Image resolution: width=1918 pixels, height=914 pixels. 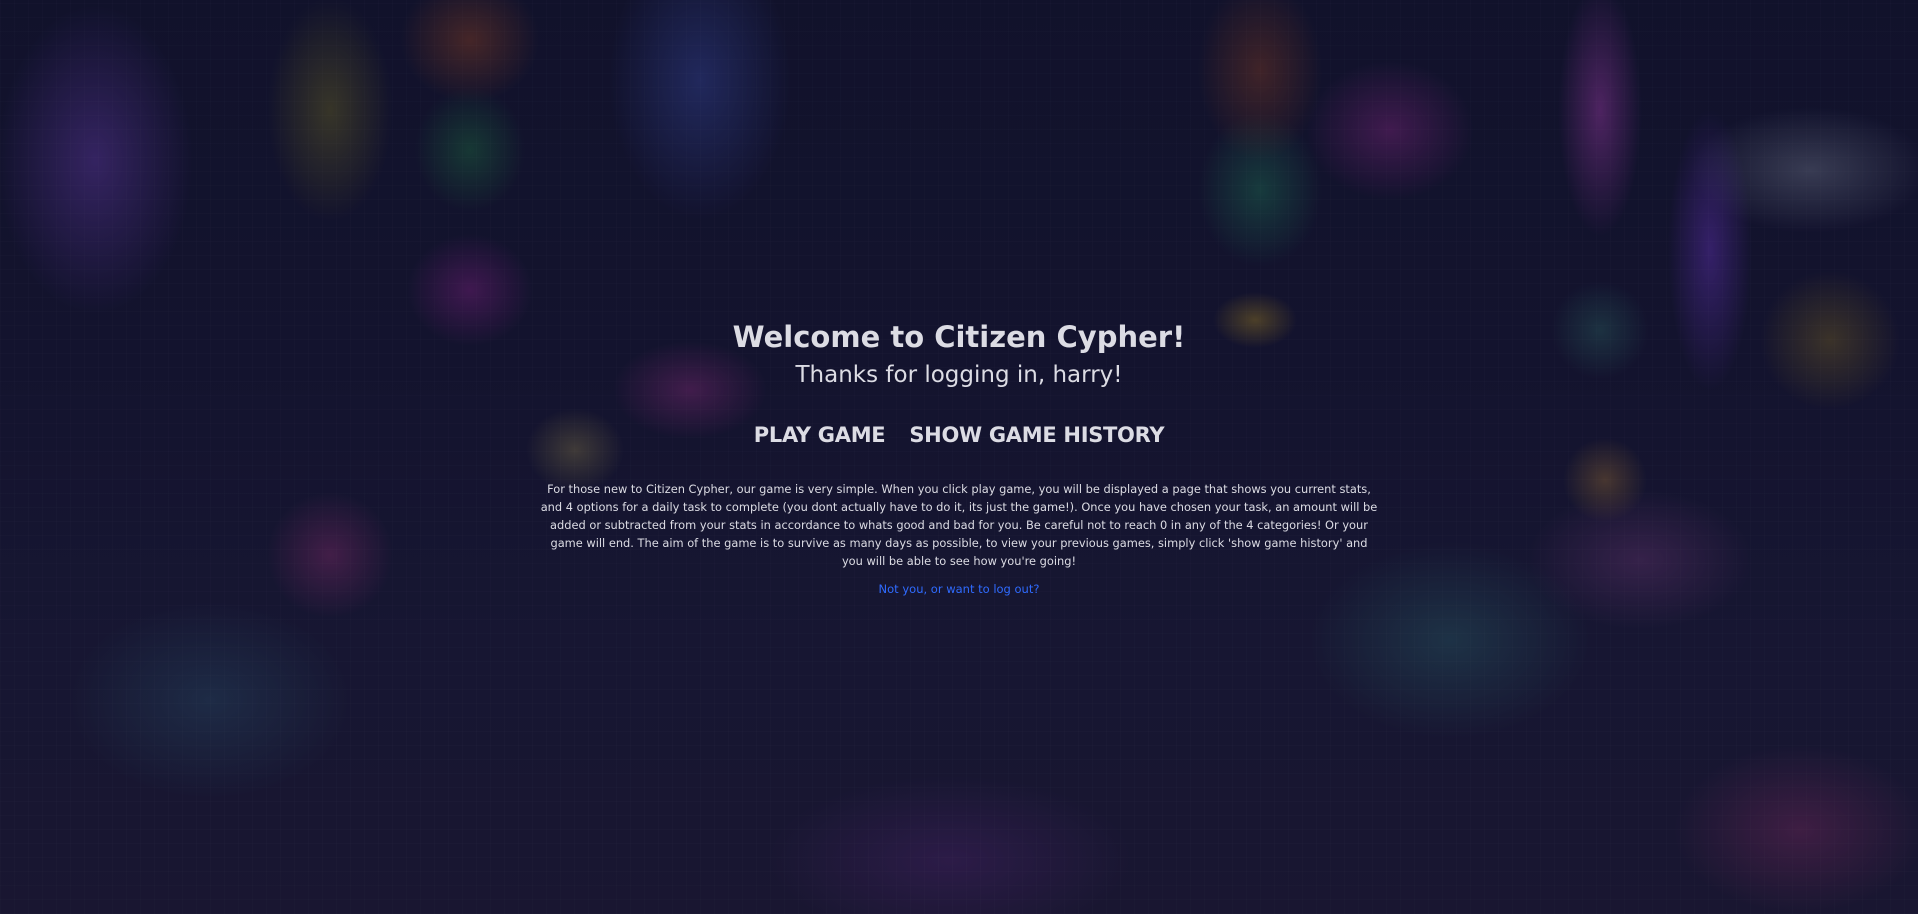 I want to click on game-actions: PLAY GAME SHOW GAME HISTORY, so click(x=959, y=435).